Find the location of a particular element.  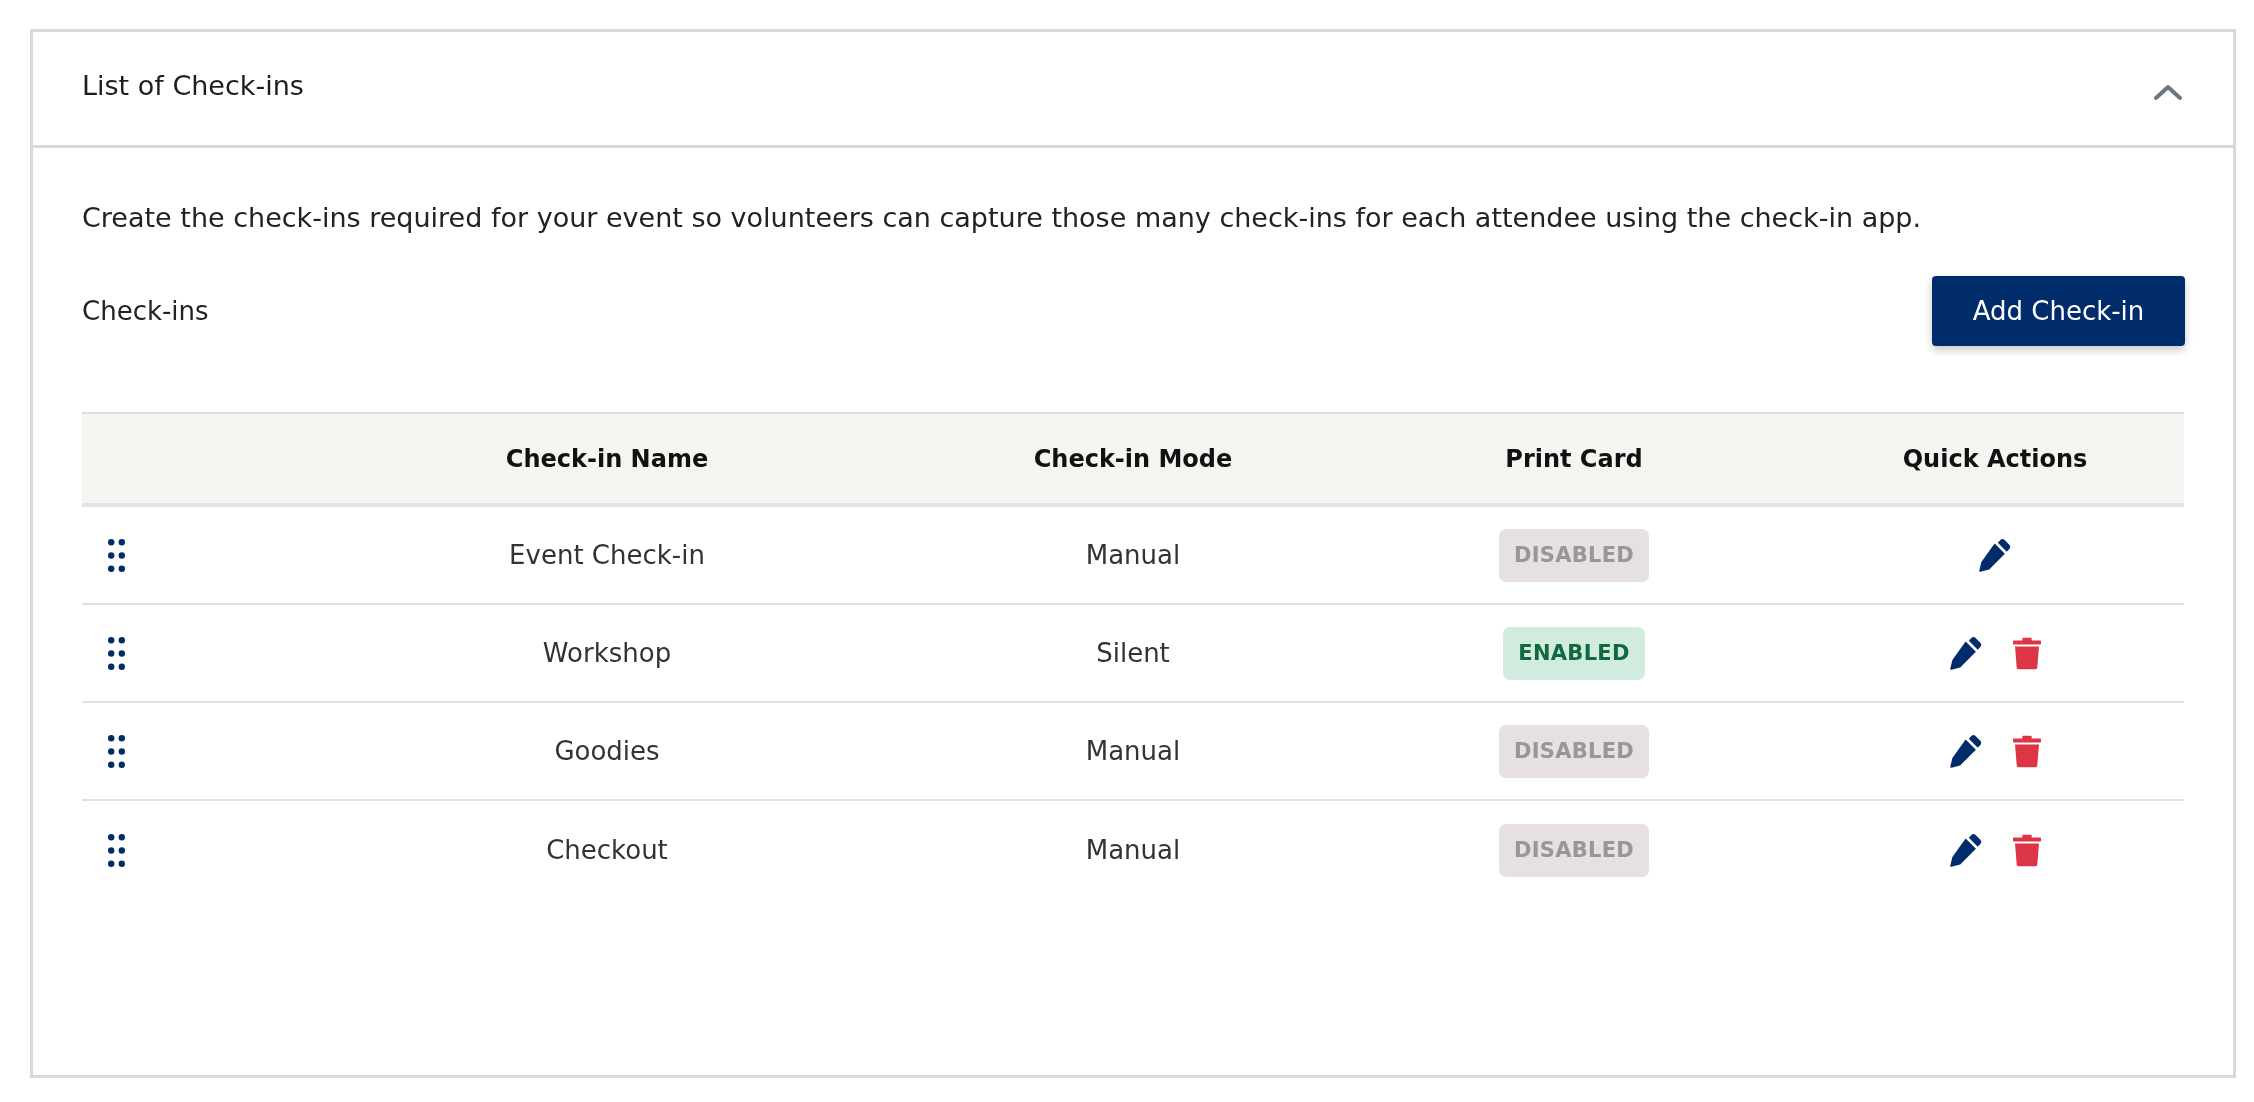

checkin-name: Goodies is located at coordinates (607, 751).